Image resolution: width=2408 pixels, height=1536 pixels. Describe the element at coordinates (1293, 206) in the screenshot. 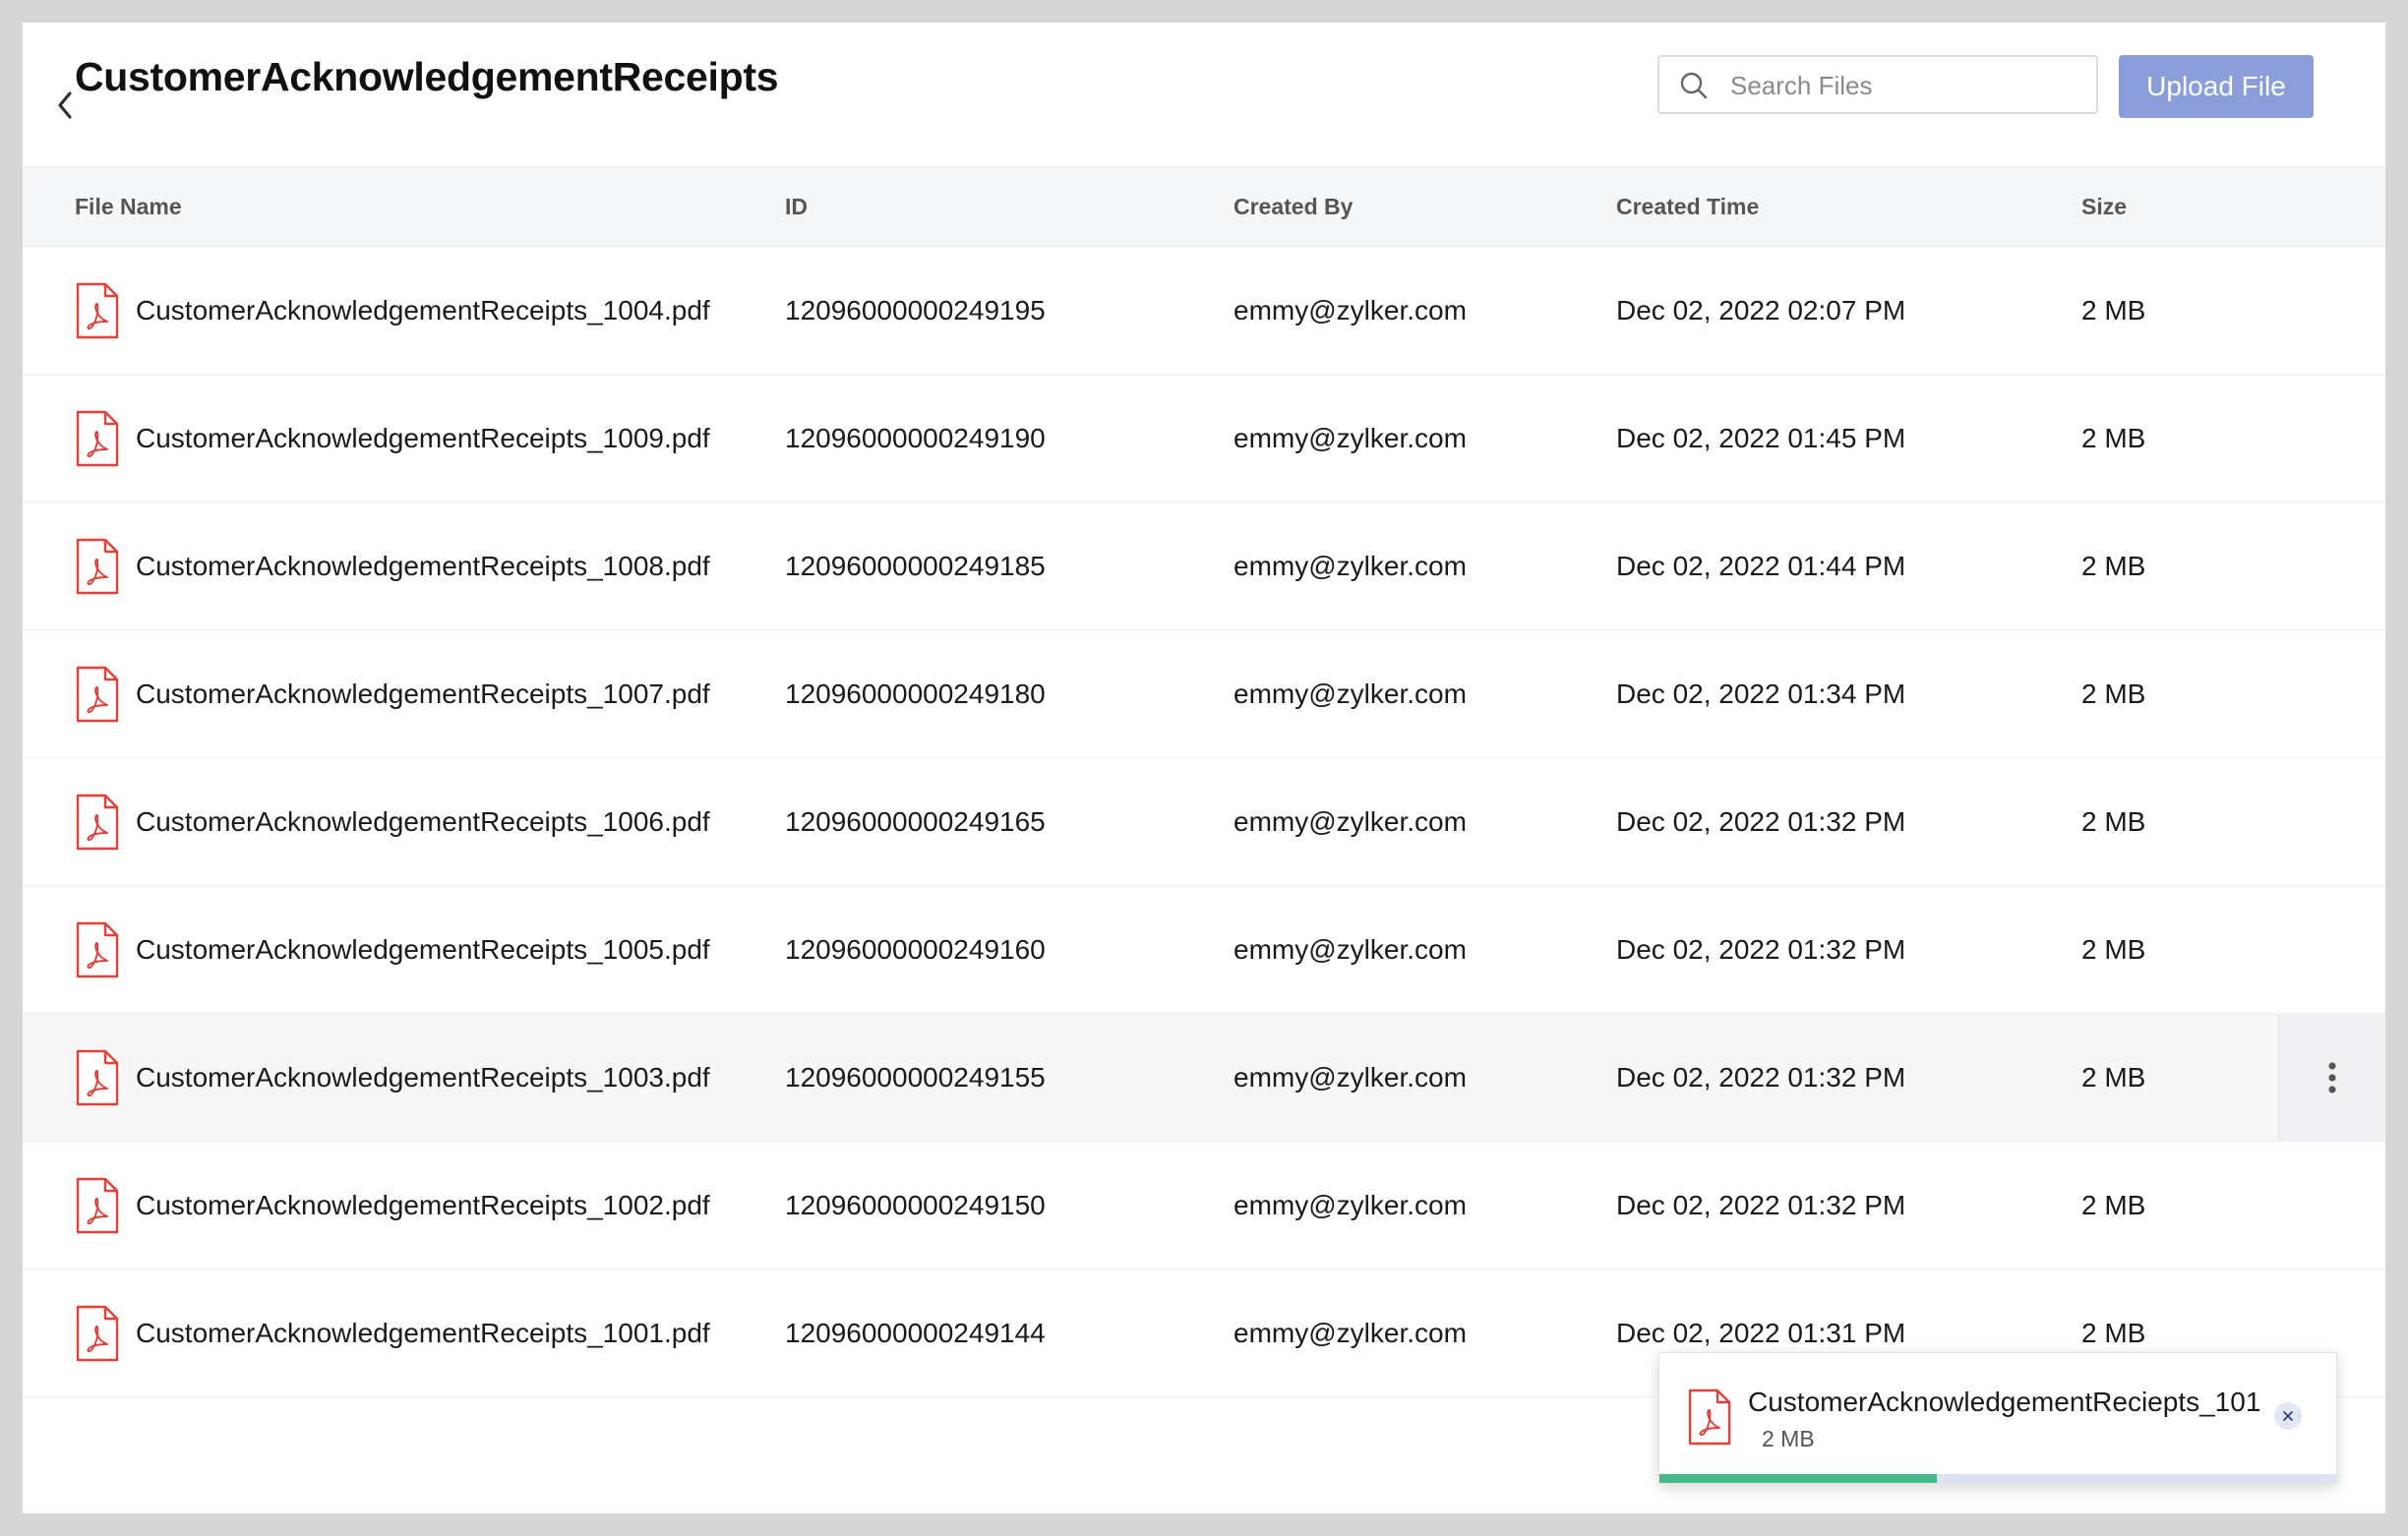

I see `column-header-created-by: Created By` at that location.